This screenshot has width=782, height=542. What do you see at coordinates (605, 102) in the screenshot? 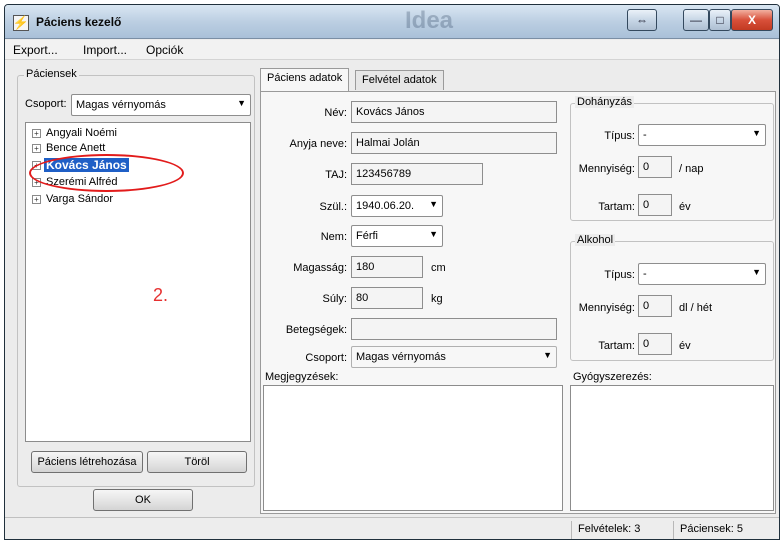
I see `smoking-title: Dohányzás` at bounding box center [605, 102].